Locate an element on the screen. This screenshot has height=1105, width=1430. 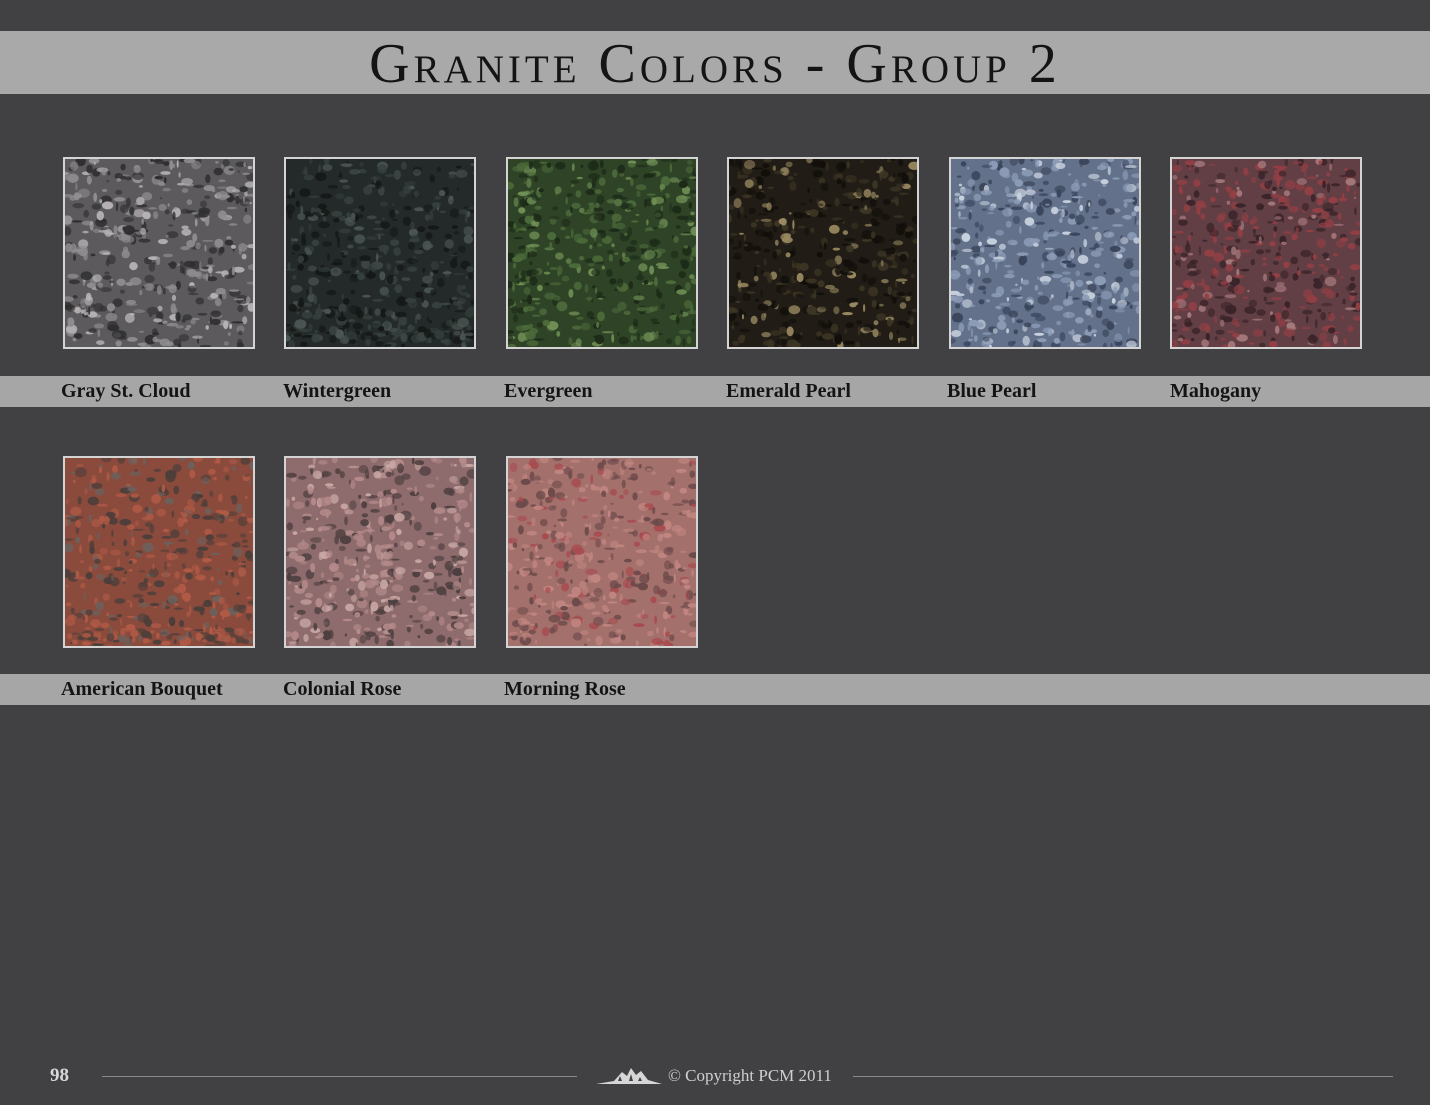
swatch-colonial-rose is located at coordinates (380, 552).